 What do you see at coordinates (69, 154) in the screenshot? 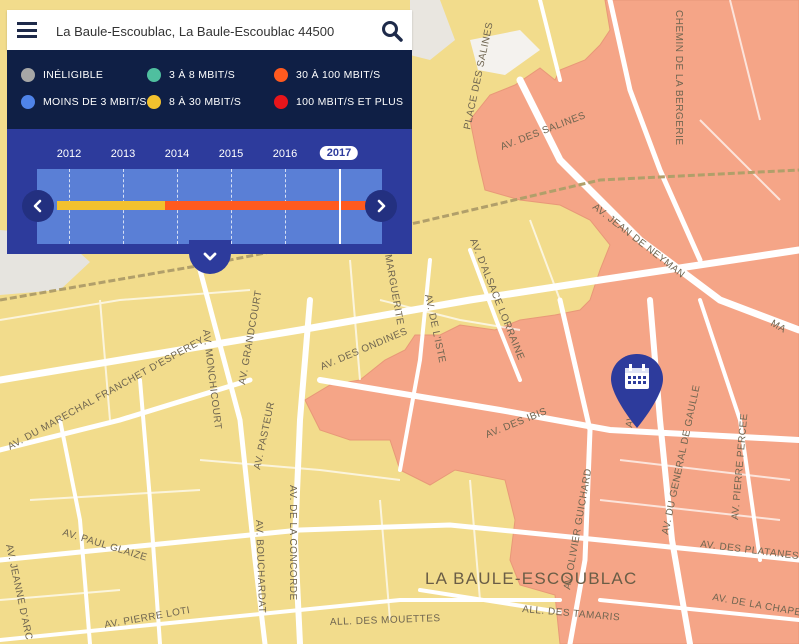
I see `year-label-2012: 2012` at bounding box center [69, 154].